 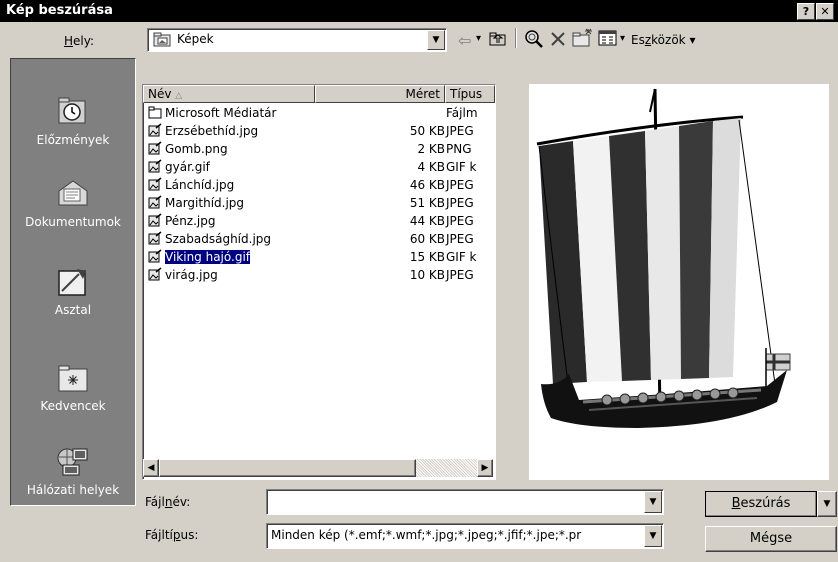 What do you see at coordinates (319, 239) in the screenshot?
I see `file-row: Szabadsághíd.jpg 60 KB JPEG` at bounding box center [319, 239].